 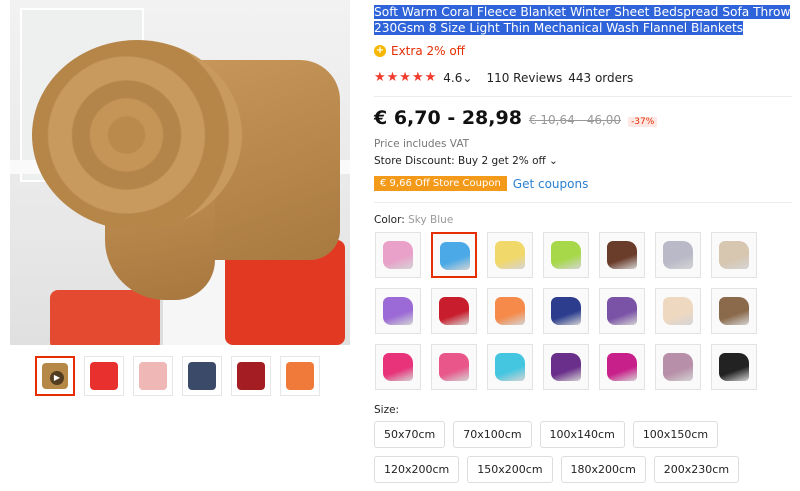 I want to click on selected-color: Sky Blue, so click(x=431, y=220).